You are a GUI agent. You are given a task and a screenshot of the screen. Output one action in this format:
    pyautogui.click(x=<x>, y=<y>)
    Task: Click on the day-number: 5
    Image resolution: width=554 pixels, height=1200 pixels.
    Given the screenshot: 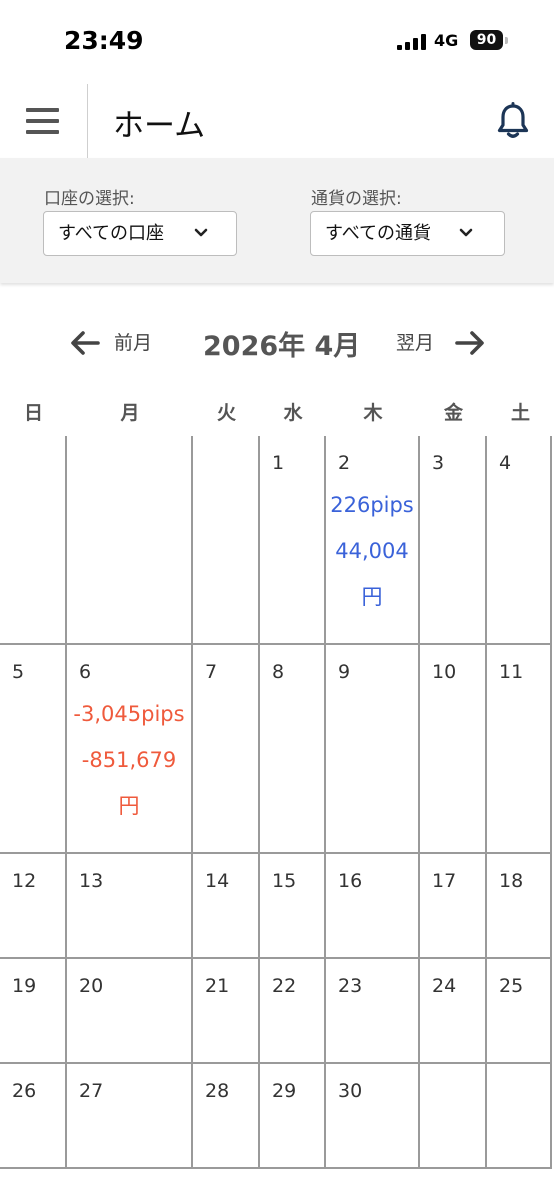 What is the action you would take?
    pyautogui.click(x=18, y=672)
    